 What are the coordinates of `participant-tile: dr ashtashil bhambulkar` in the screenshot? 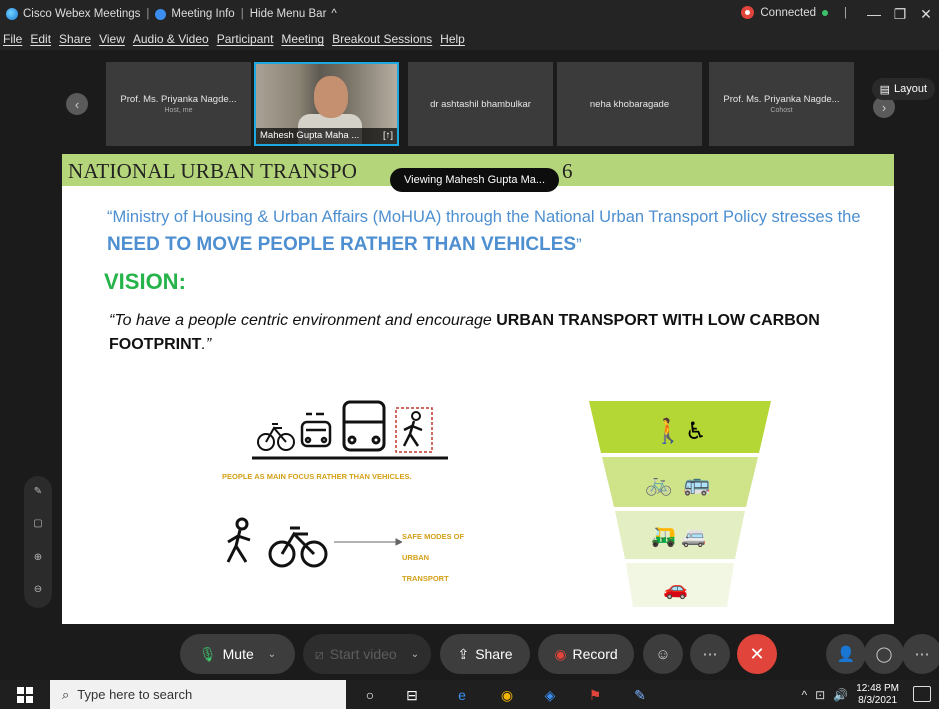 It's located at (480, 104).